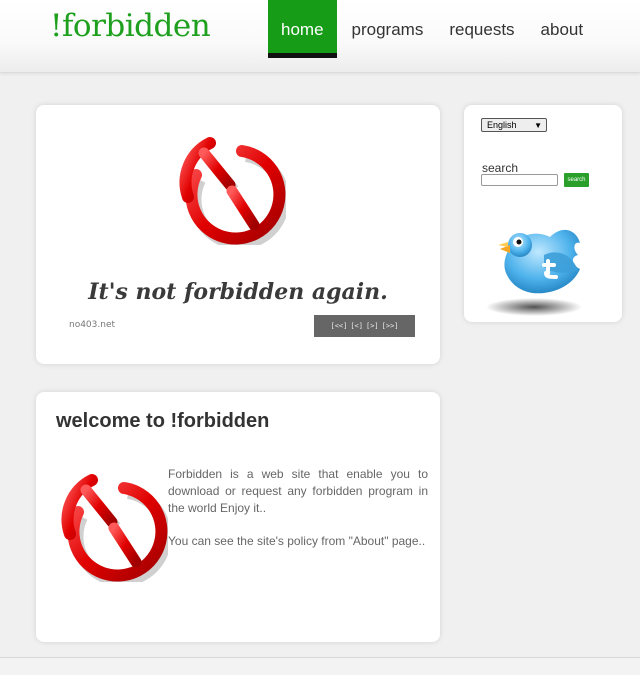  I want to click on site-logo: !forbidden, so click(130, 26).